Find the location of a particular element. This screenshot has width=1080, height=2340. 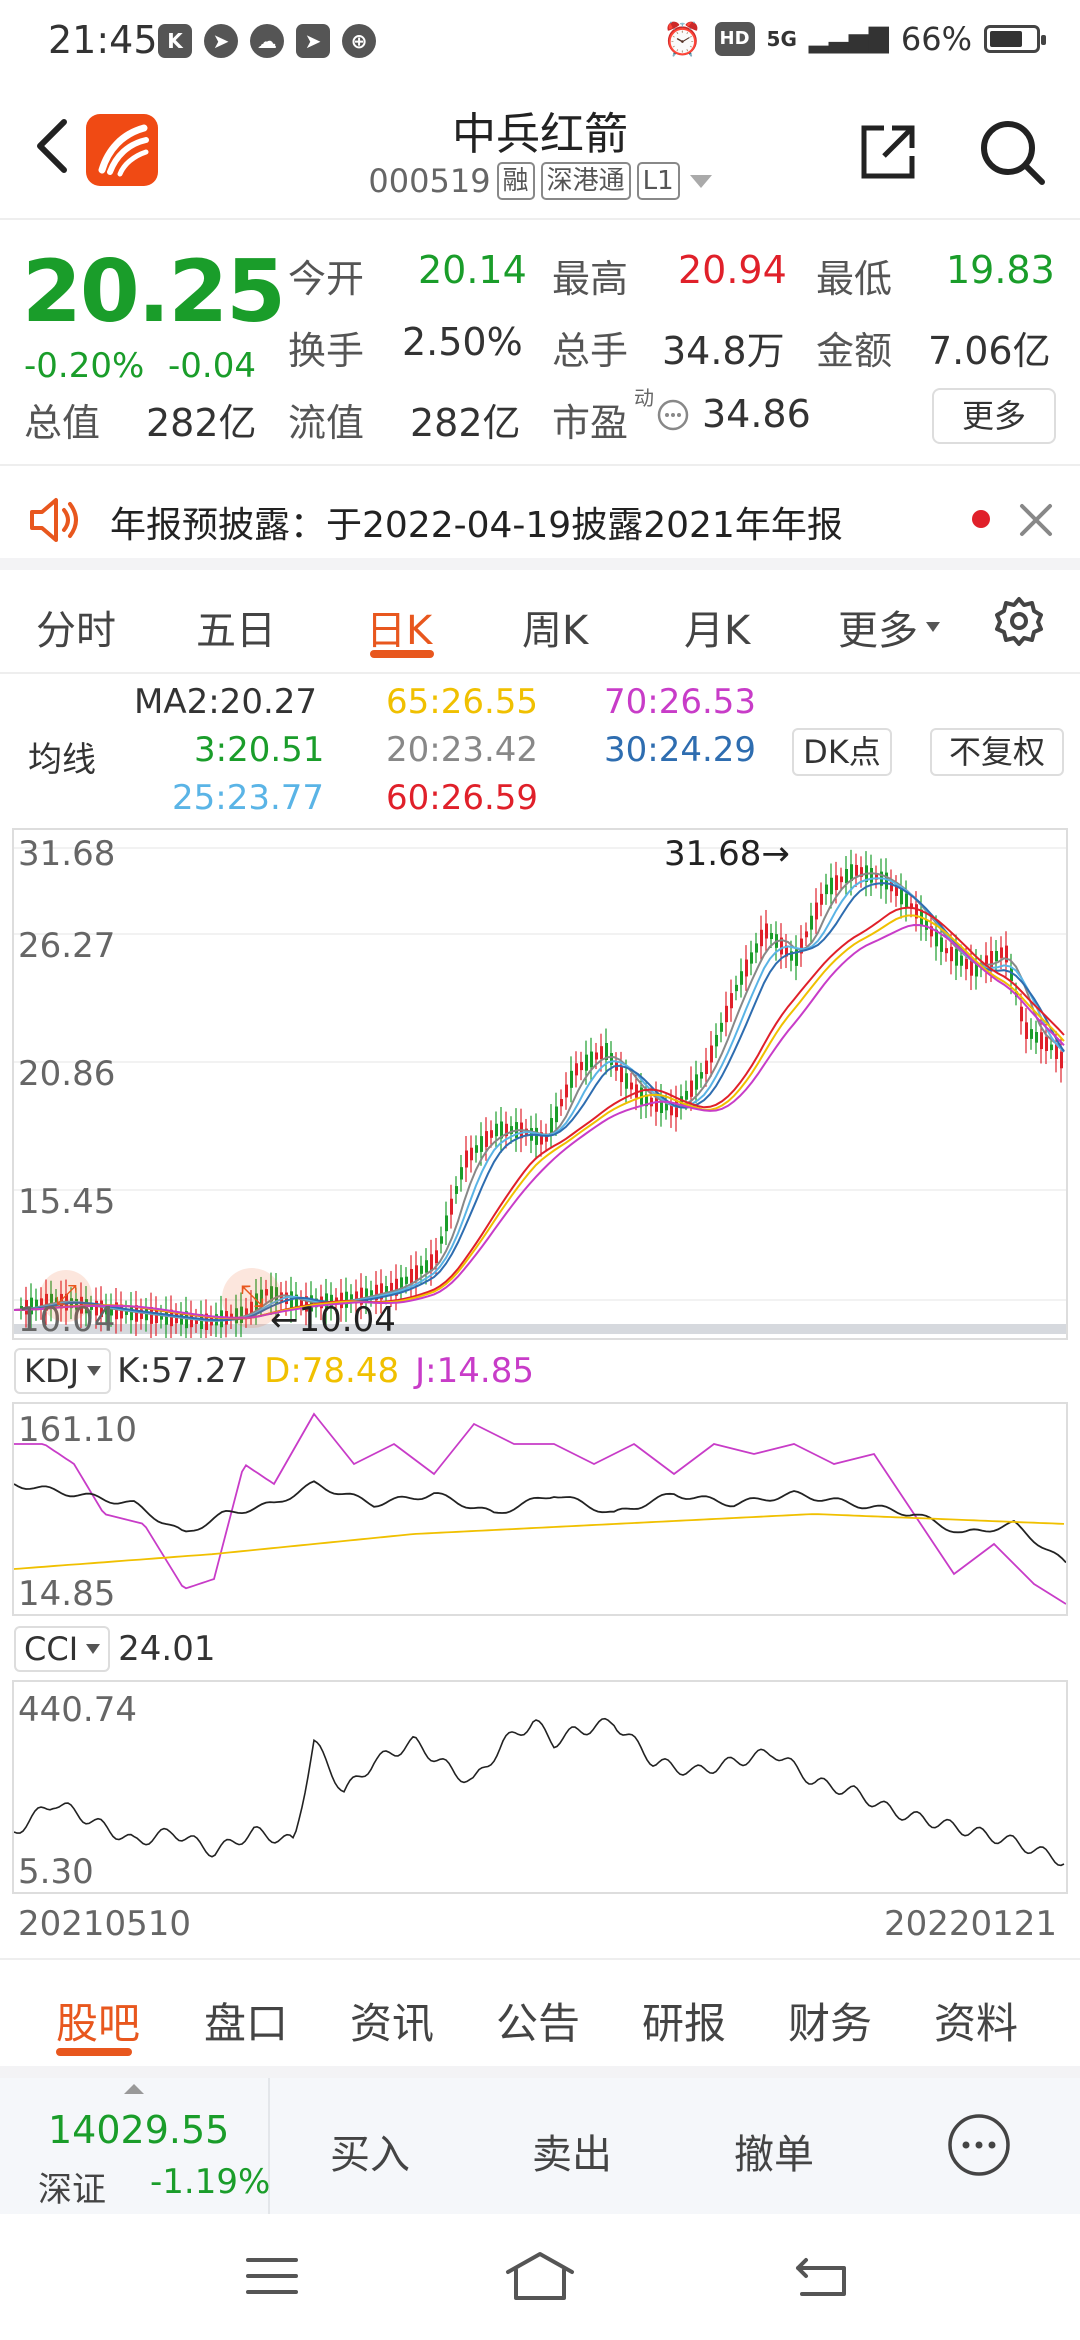

notice-bar: 年报预披露：于2022-04-19披露2021年年报 is located at coordinates (540, 517).